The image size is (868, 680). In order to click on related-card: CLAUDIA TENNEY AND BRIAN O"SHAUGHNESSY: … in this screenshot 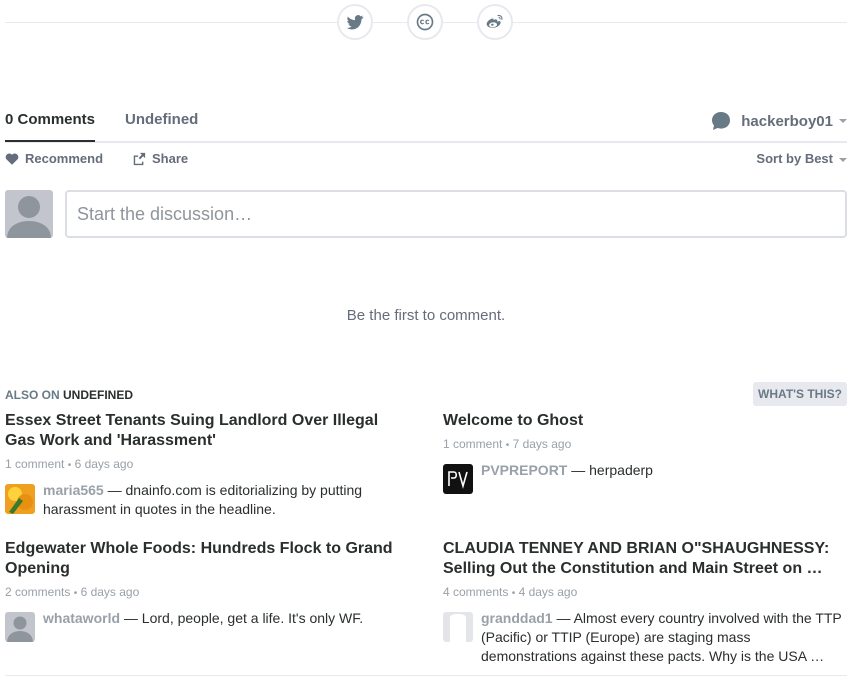, I will do `click(643, 602)`.